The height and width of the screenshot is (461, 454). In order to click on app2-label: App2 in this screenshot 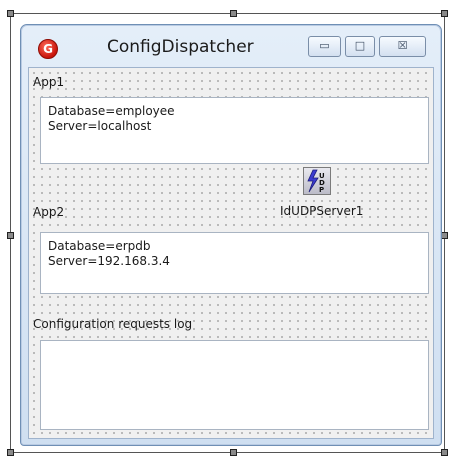, I will do `click(49, 212)`.